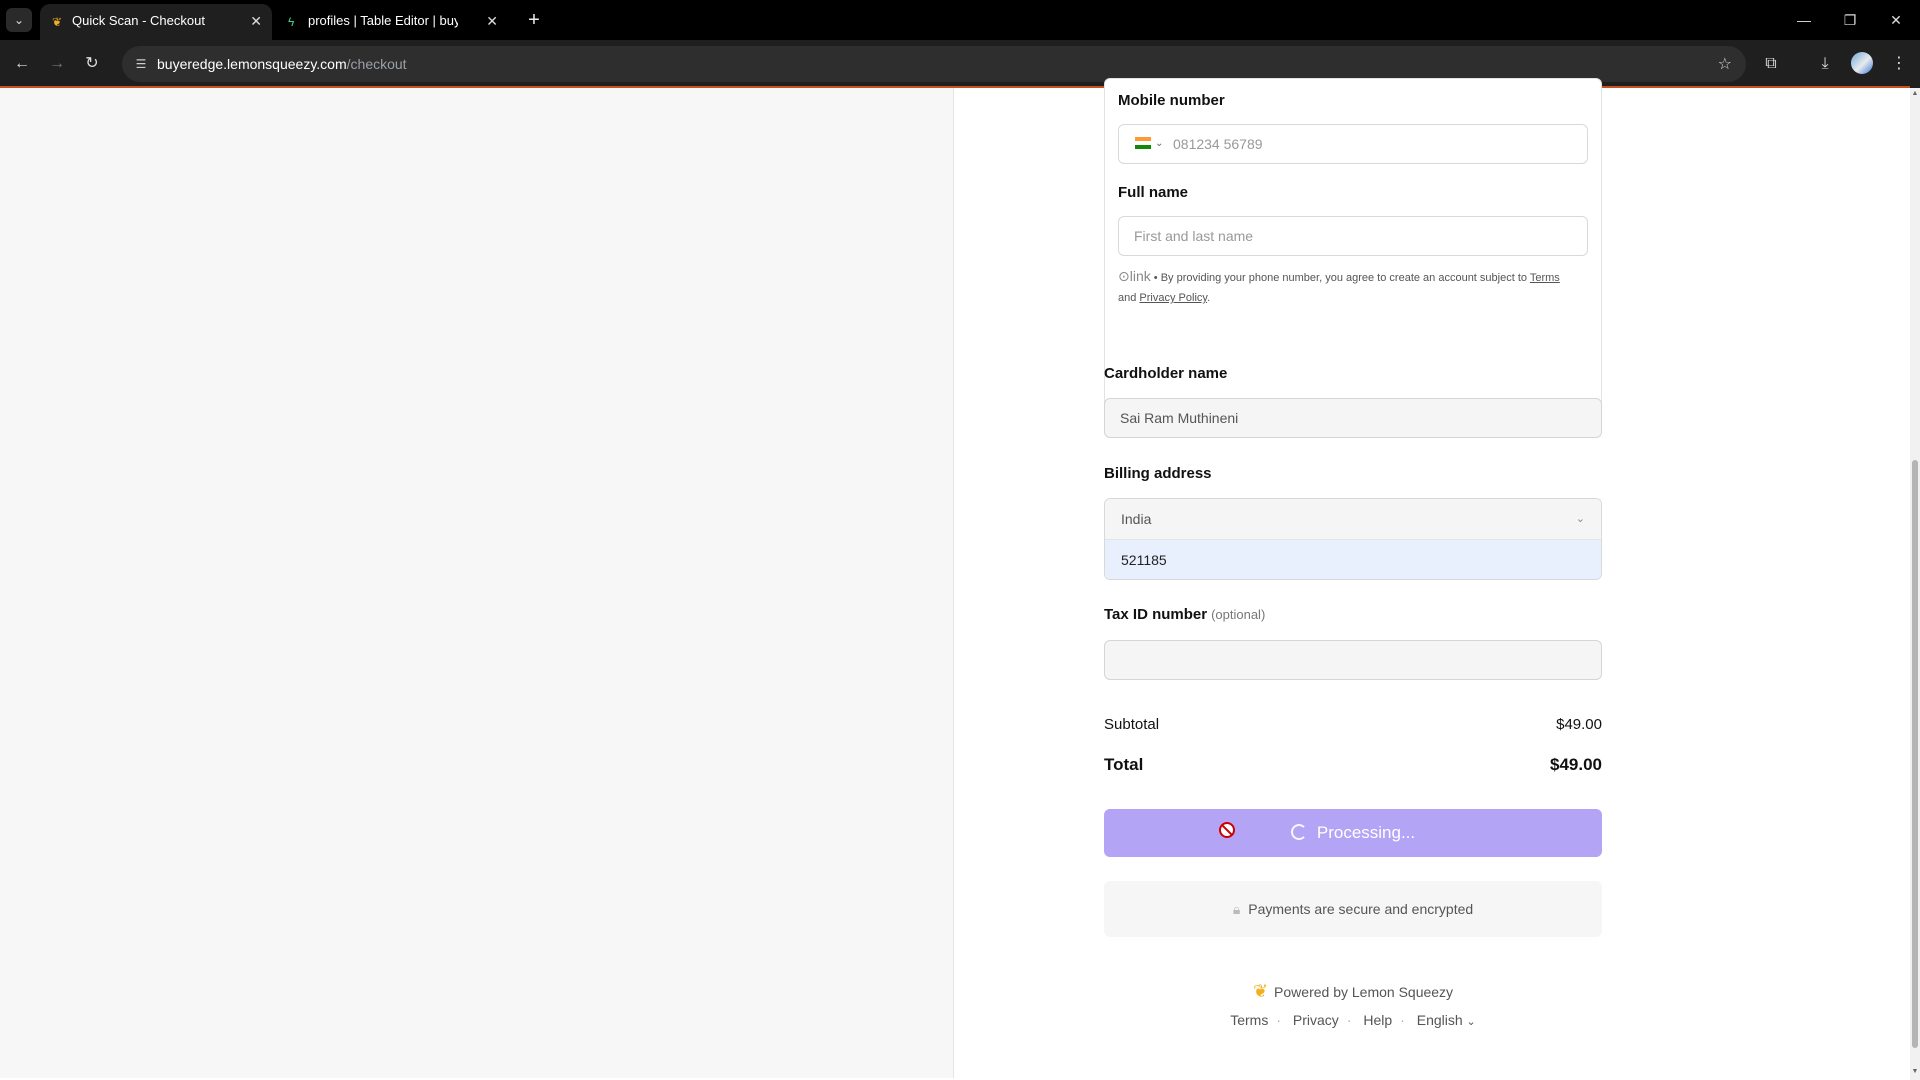 The image size is (1920, 1080). I want to click on full-name-label: Full name, so click(1153, 192).